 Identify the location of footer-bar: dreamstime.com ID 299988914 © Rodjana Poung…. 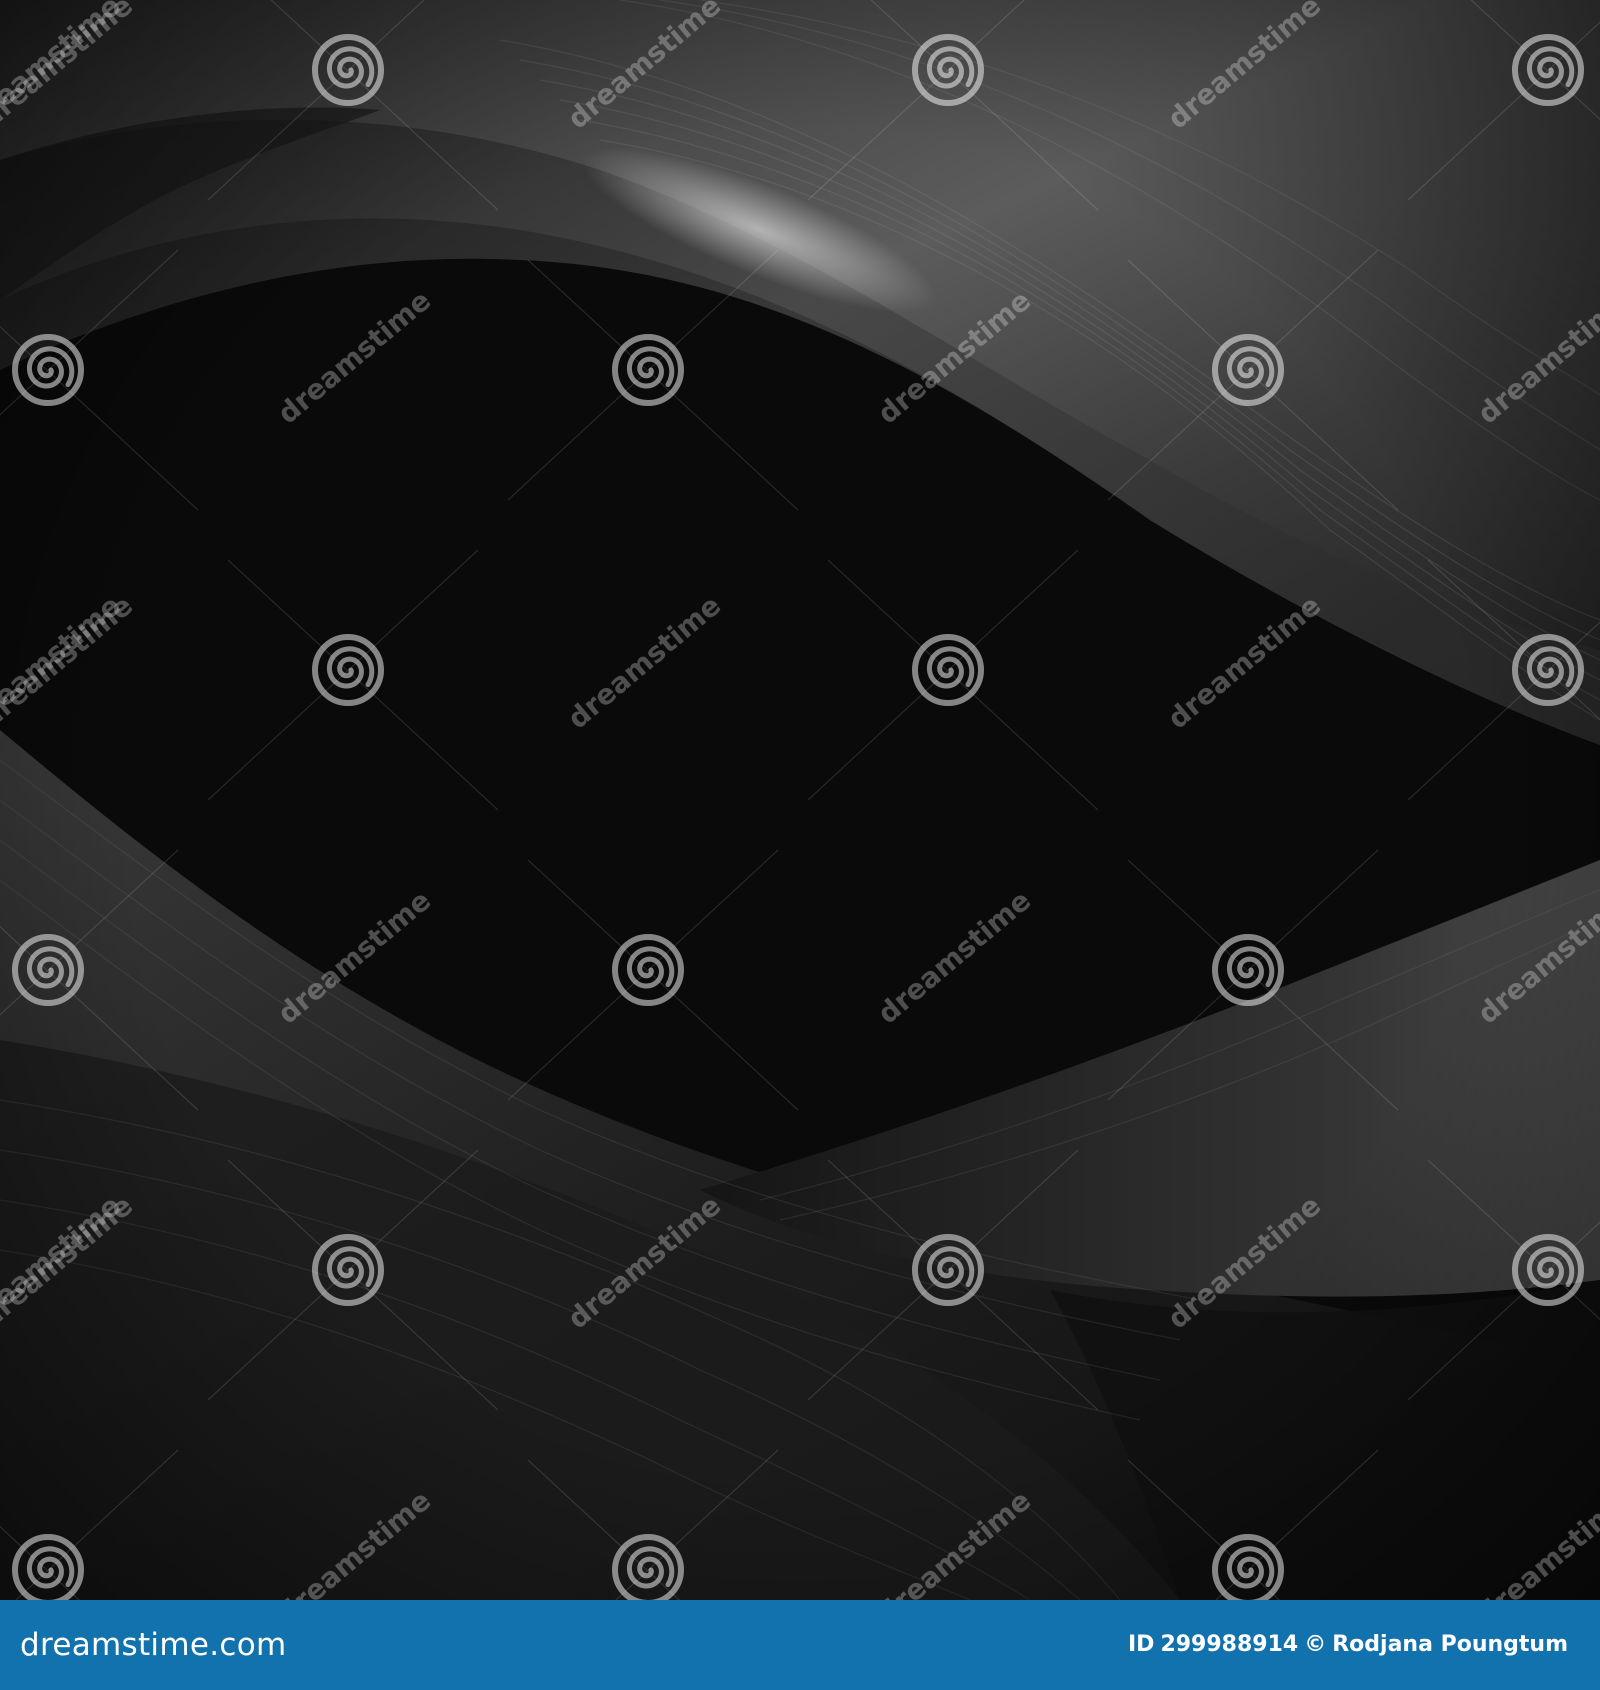
(800, 1645).